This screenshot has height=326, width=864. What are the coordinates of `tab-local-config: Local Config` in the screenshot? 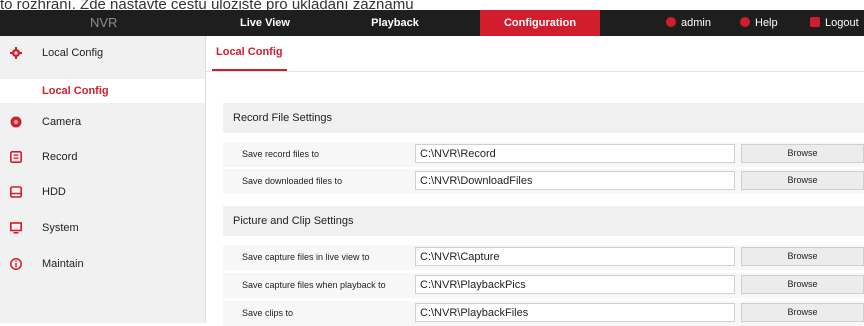 It's located at (249, 53).